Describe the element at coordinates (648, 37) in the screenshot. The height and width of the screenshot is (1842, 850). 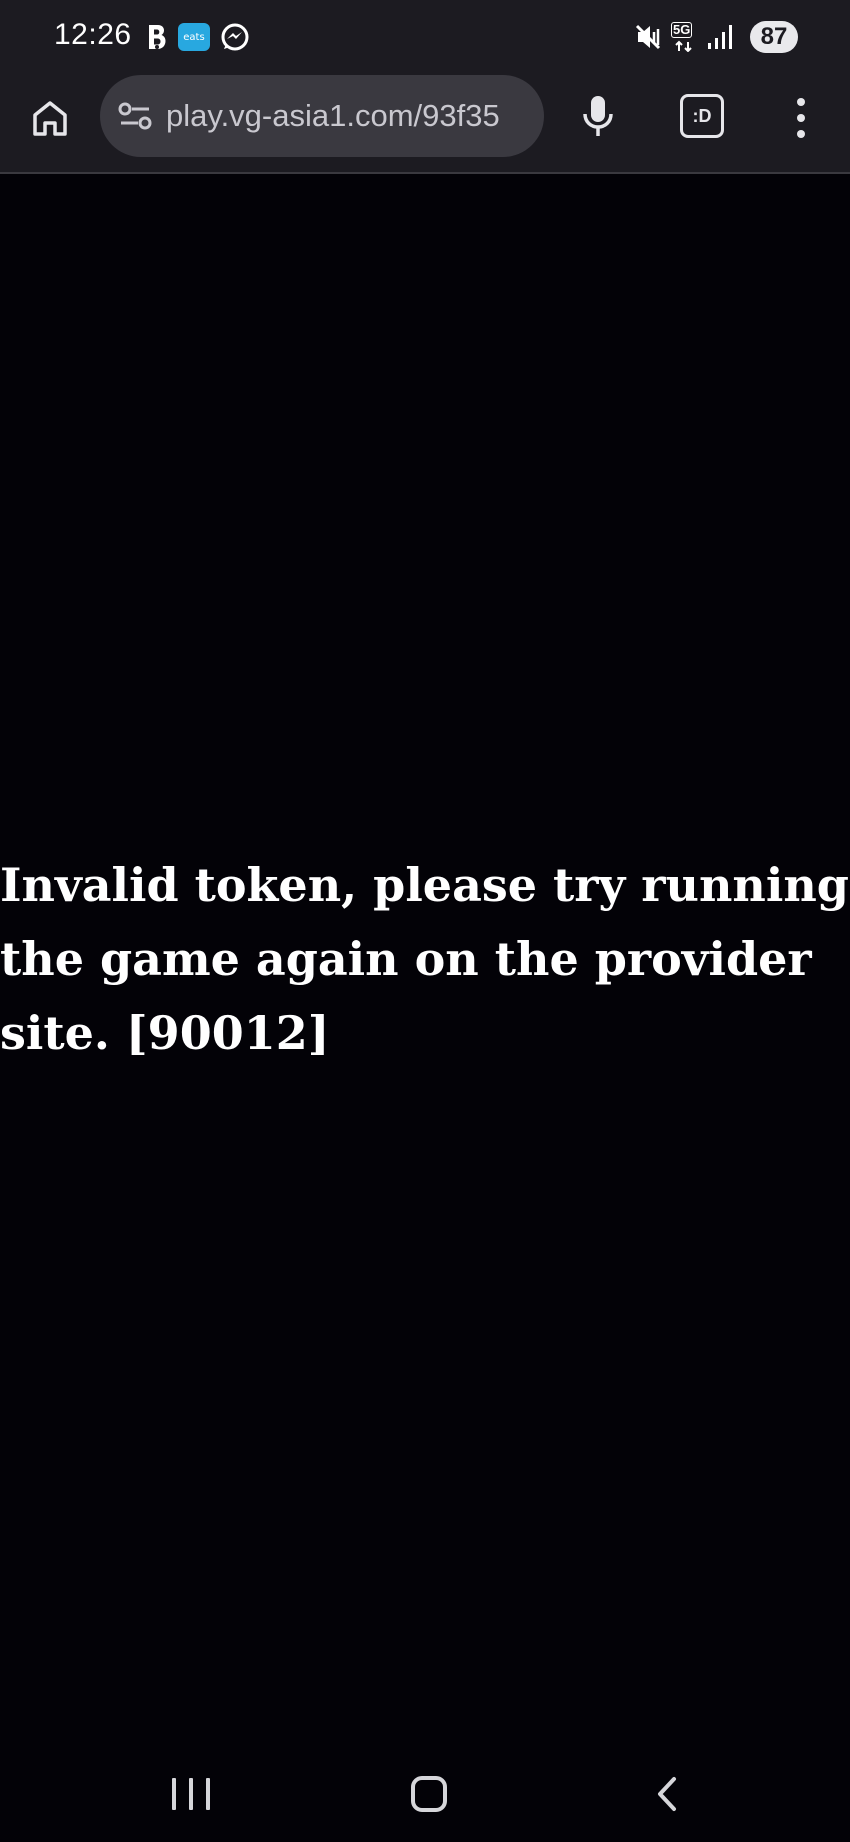
I see `vibrate-mute-icon` at that location.